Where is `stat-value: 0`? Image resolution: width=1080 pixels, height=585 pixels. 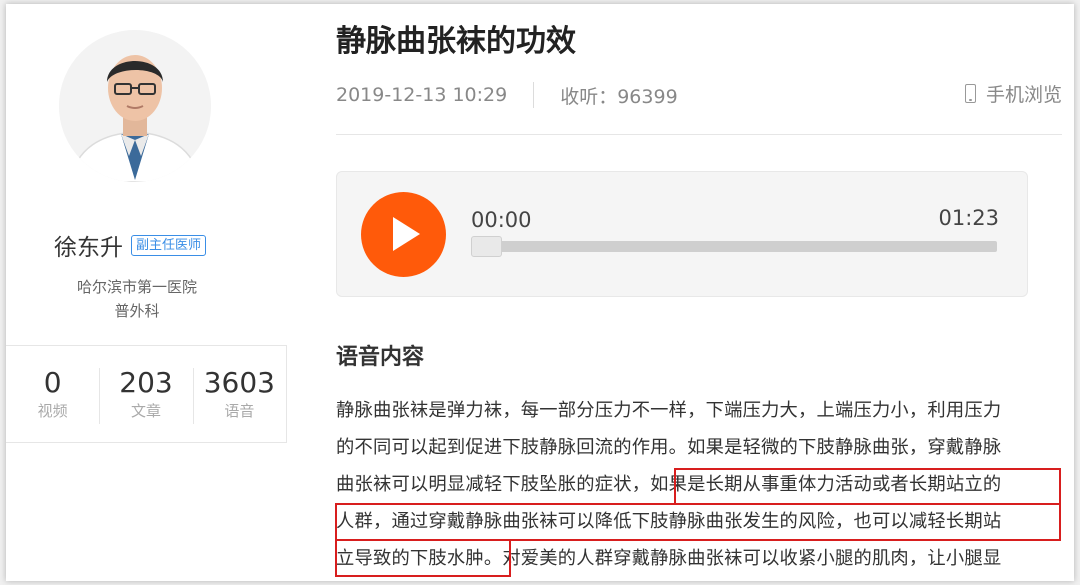 stat-value: 0 is located at coordinates (52, 382).